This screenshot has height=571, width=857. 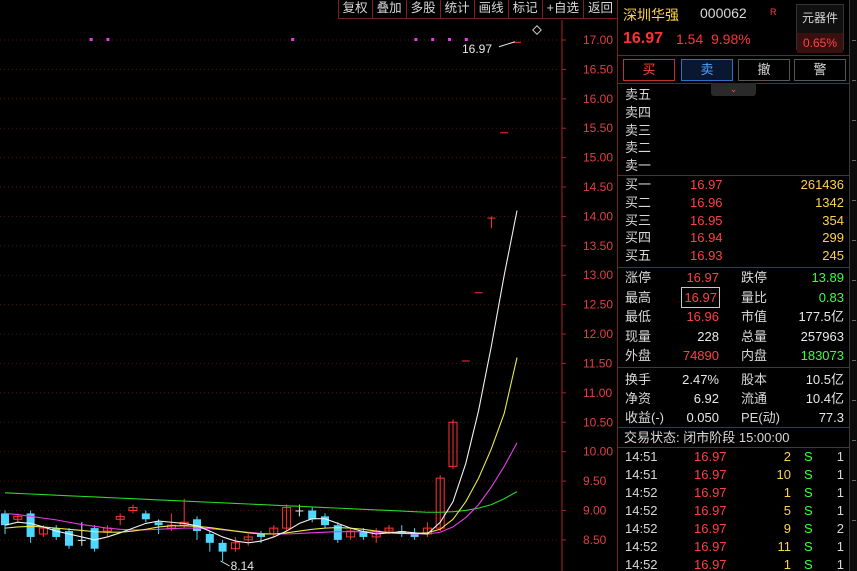 What do you see at coordinates (641, 456) in the screenshot?
I see `tick-time: 14:51` at bounding box center [641, 456].